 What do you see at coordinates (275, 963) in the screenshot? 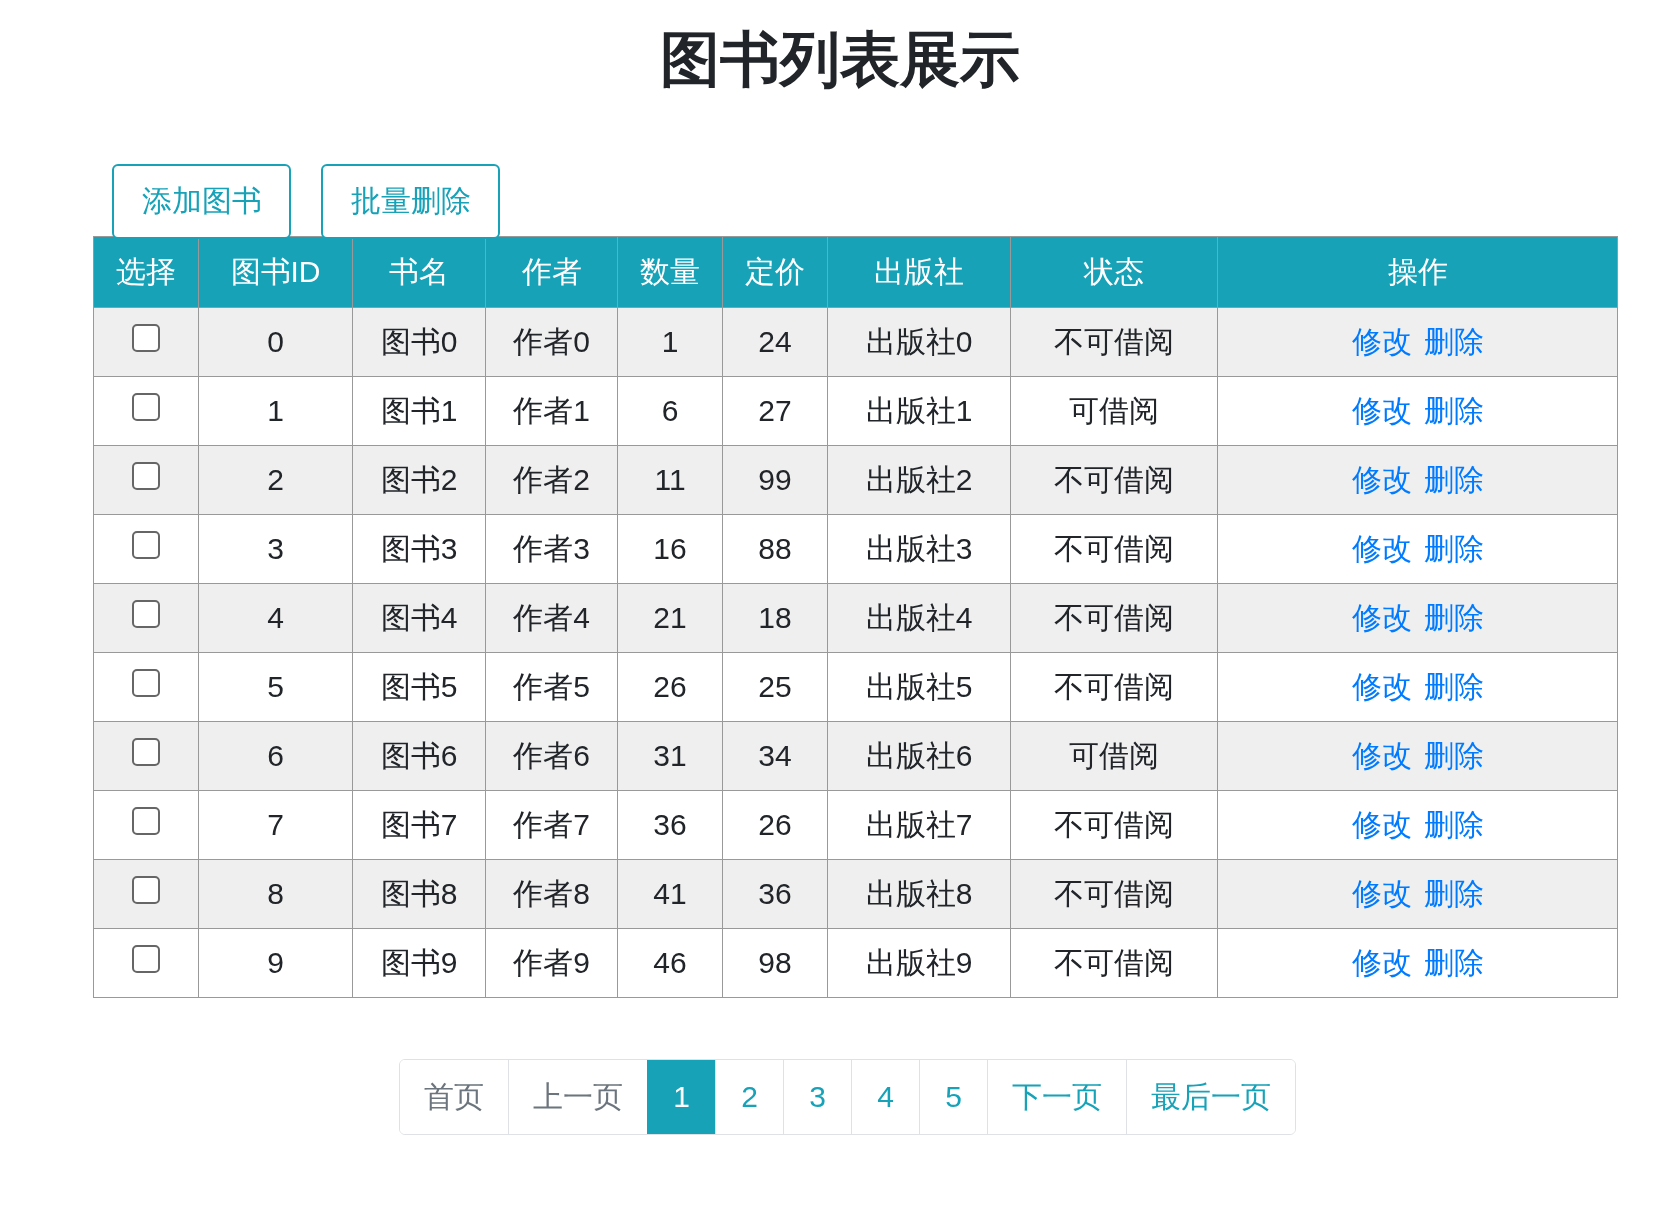
I see `table-cell: 9` at bounding box center [275, 963].